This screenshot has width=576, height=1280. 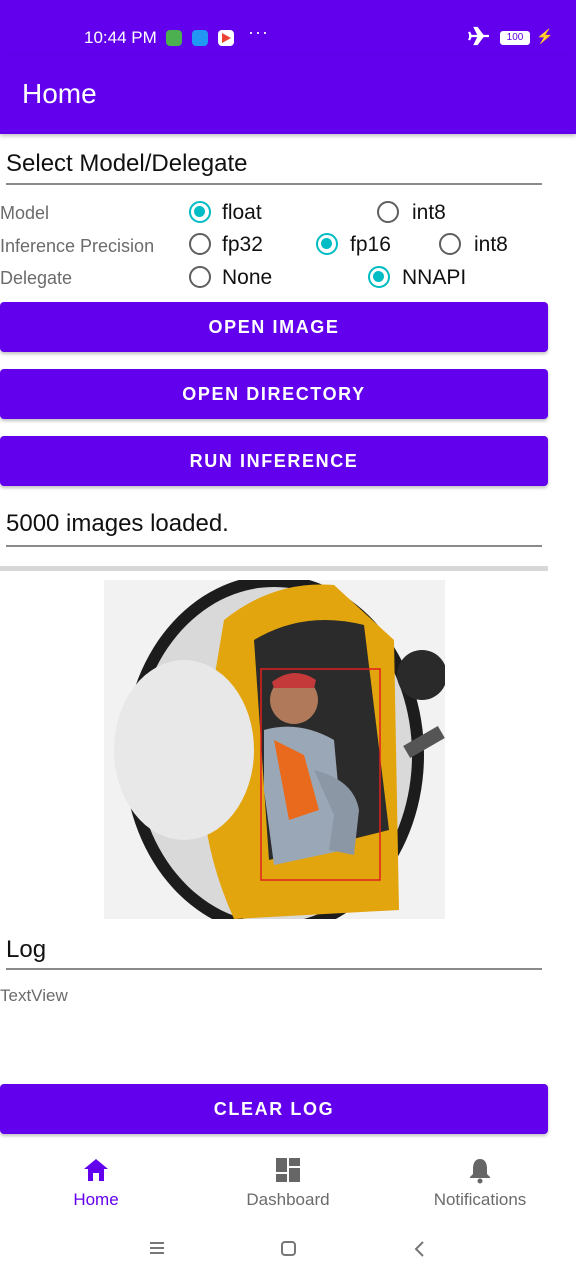 What do you see at coordinates (77, 246) in the screenshot?
I see `precision-label: Inference Precision` at bounding box center [77, 246].